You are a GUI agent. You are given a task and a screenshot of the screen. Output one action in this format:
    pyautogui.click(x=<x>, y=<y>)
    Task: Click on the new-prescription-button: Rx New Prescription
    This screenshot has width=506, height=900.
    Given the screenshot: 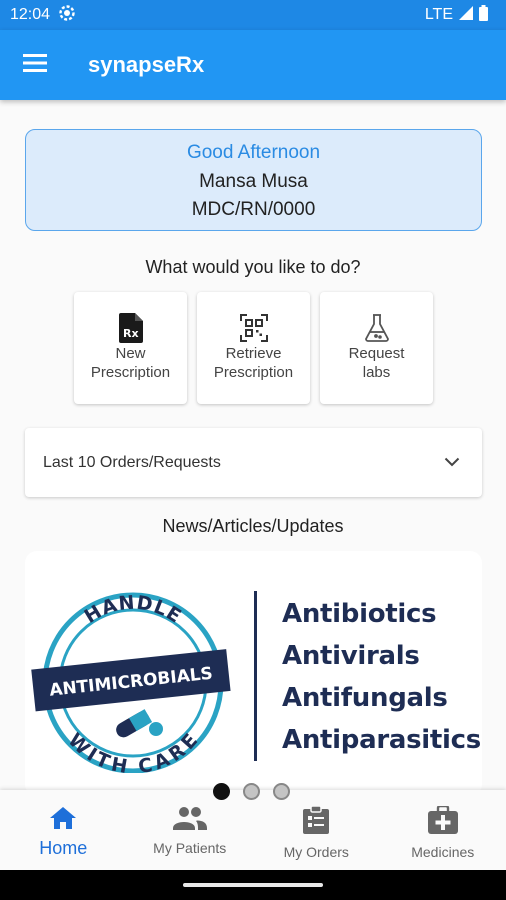 What is the action you would take?
    pyautogui.click(x=130, y=348)
    